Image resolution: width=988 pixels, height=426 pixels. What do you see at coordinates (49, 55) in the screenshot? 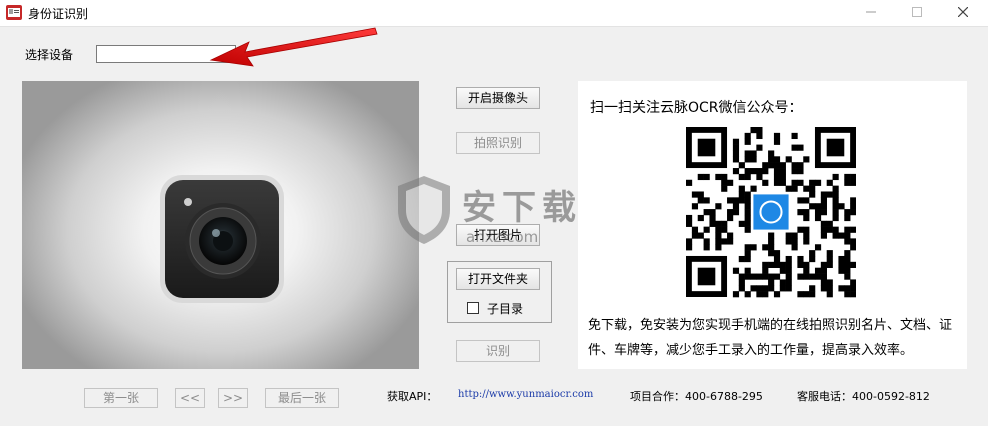
I see `device-label: 选择设备` at bounding box center [49, 55].